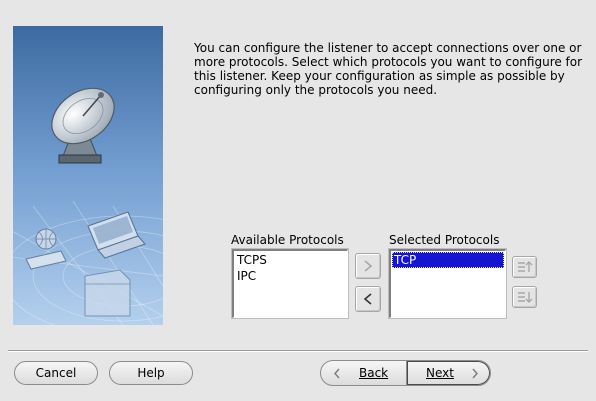 The height and width of the screenshot is (401, 596). I want to click on next-button: Next, so click(448, 373).